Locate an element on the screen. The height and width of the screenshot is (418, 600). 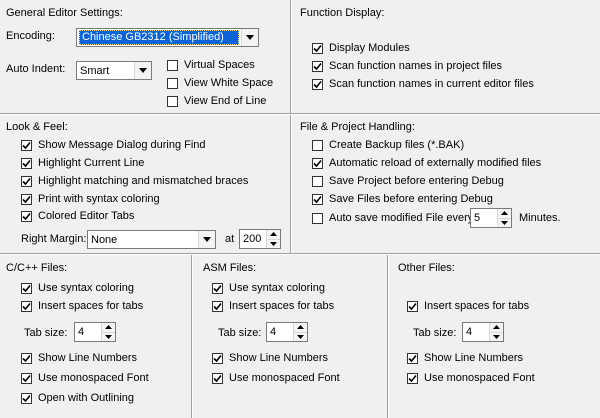
other-tab-size-spinner: 4 is located at coordinates (483, 332).